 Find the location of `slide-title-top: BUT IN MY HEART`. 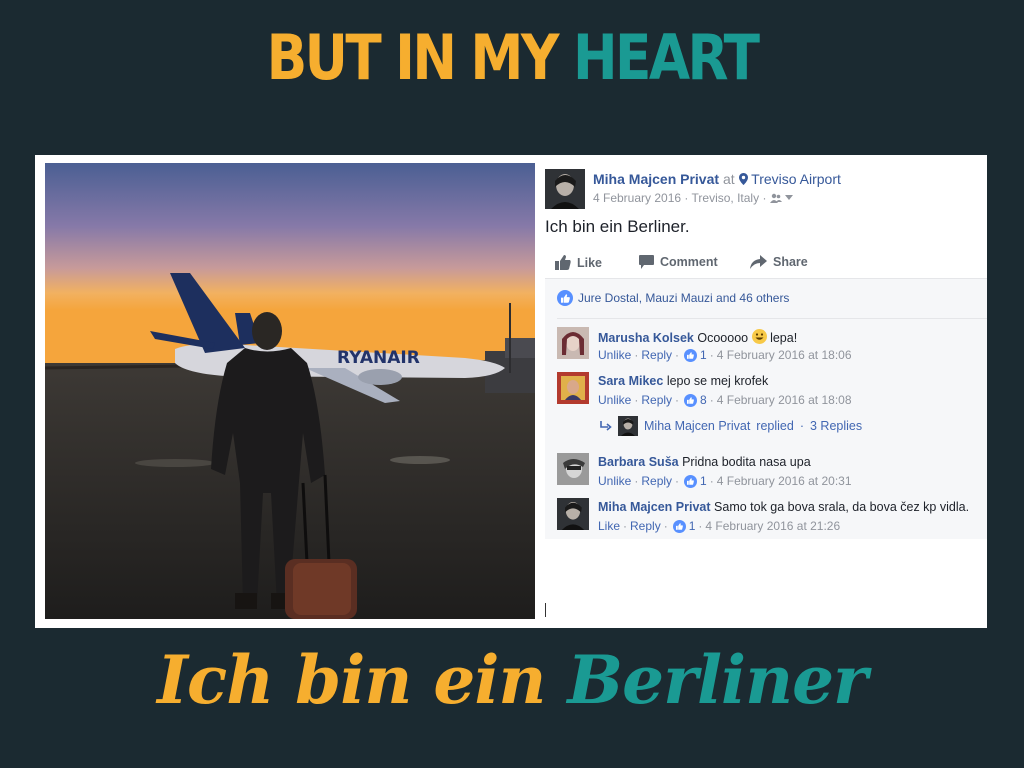

slide-title-top: BUT IN MY HEART is located at coordinates (512, 58).